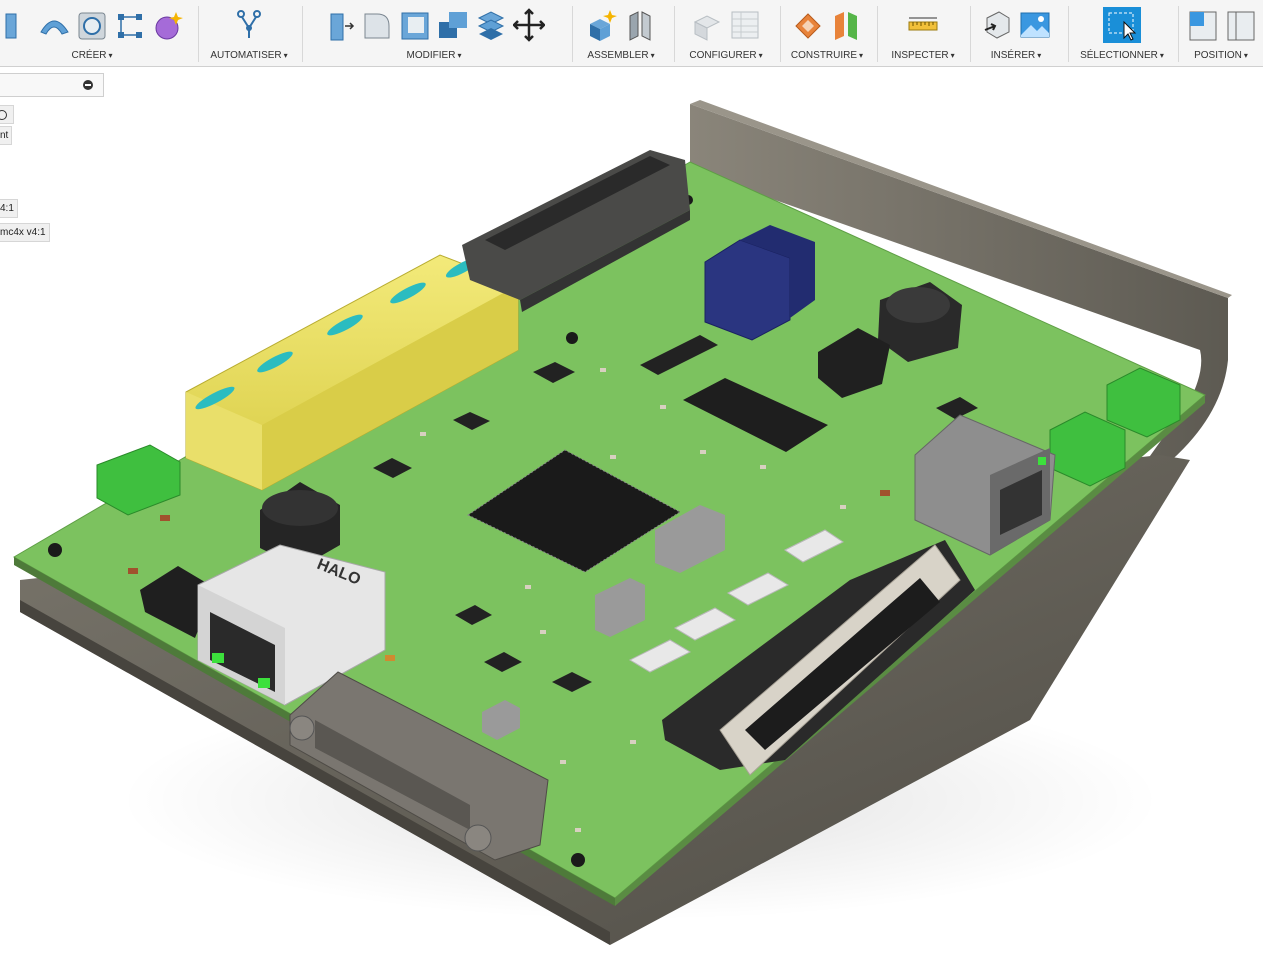  What do you see at coordinates (726, 55) in the screenshot?
I see `configure-menu: CONFIGURER ▾` at bounding box center [726, 55].